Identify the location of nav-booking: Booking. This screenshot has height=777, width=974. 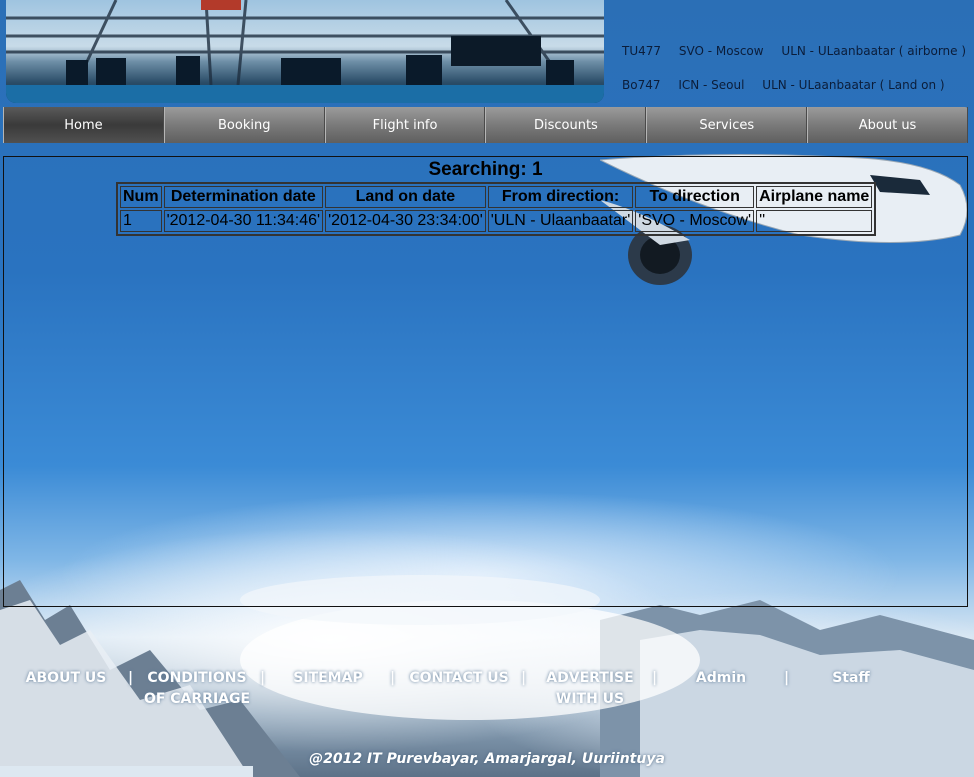
(244, 125).